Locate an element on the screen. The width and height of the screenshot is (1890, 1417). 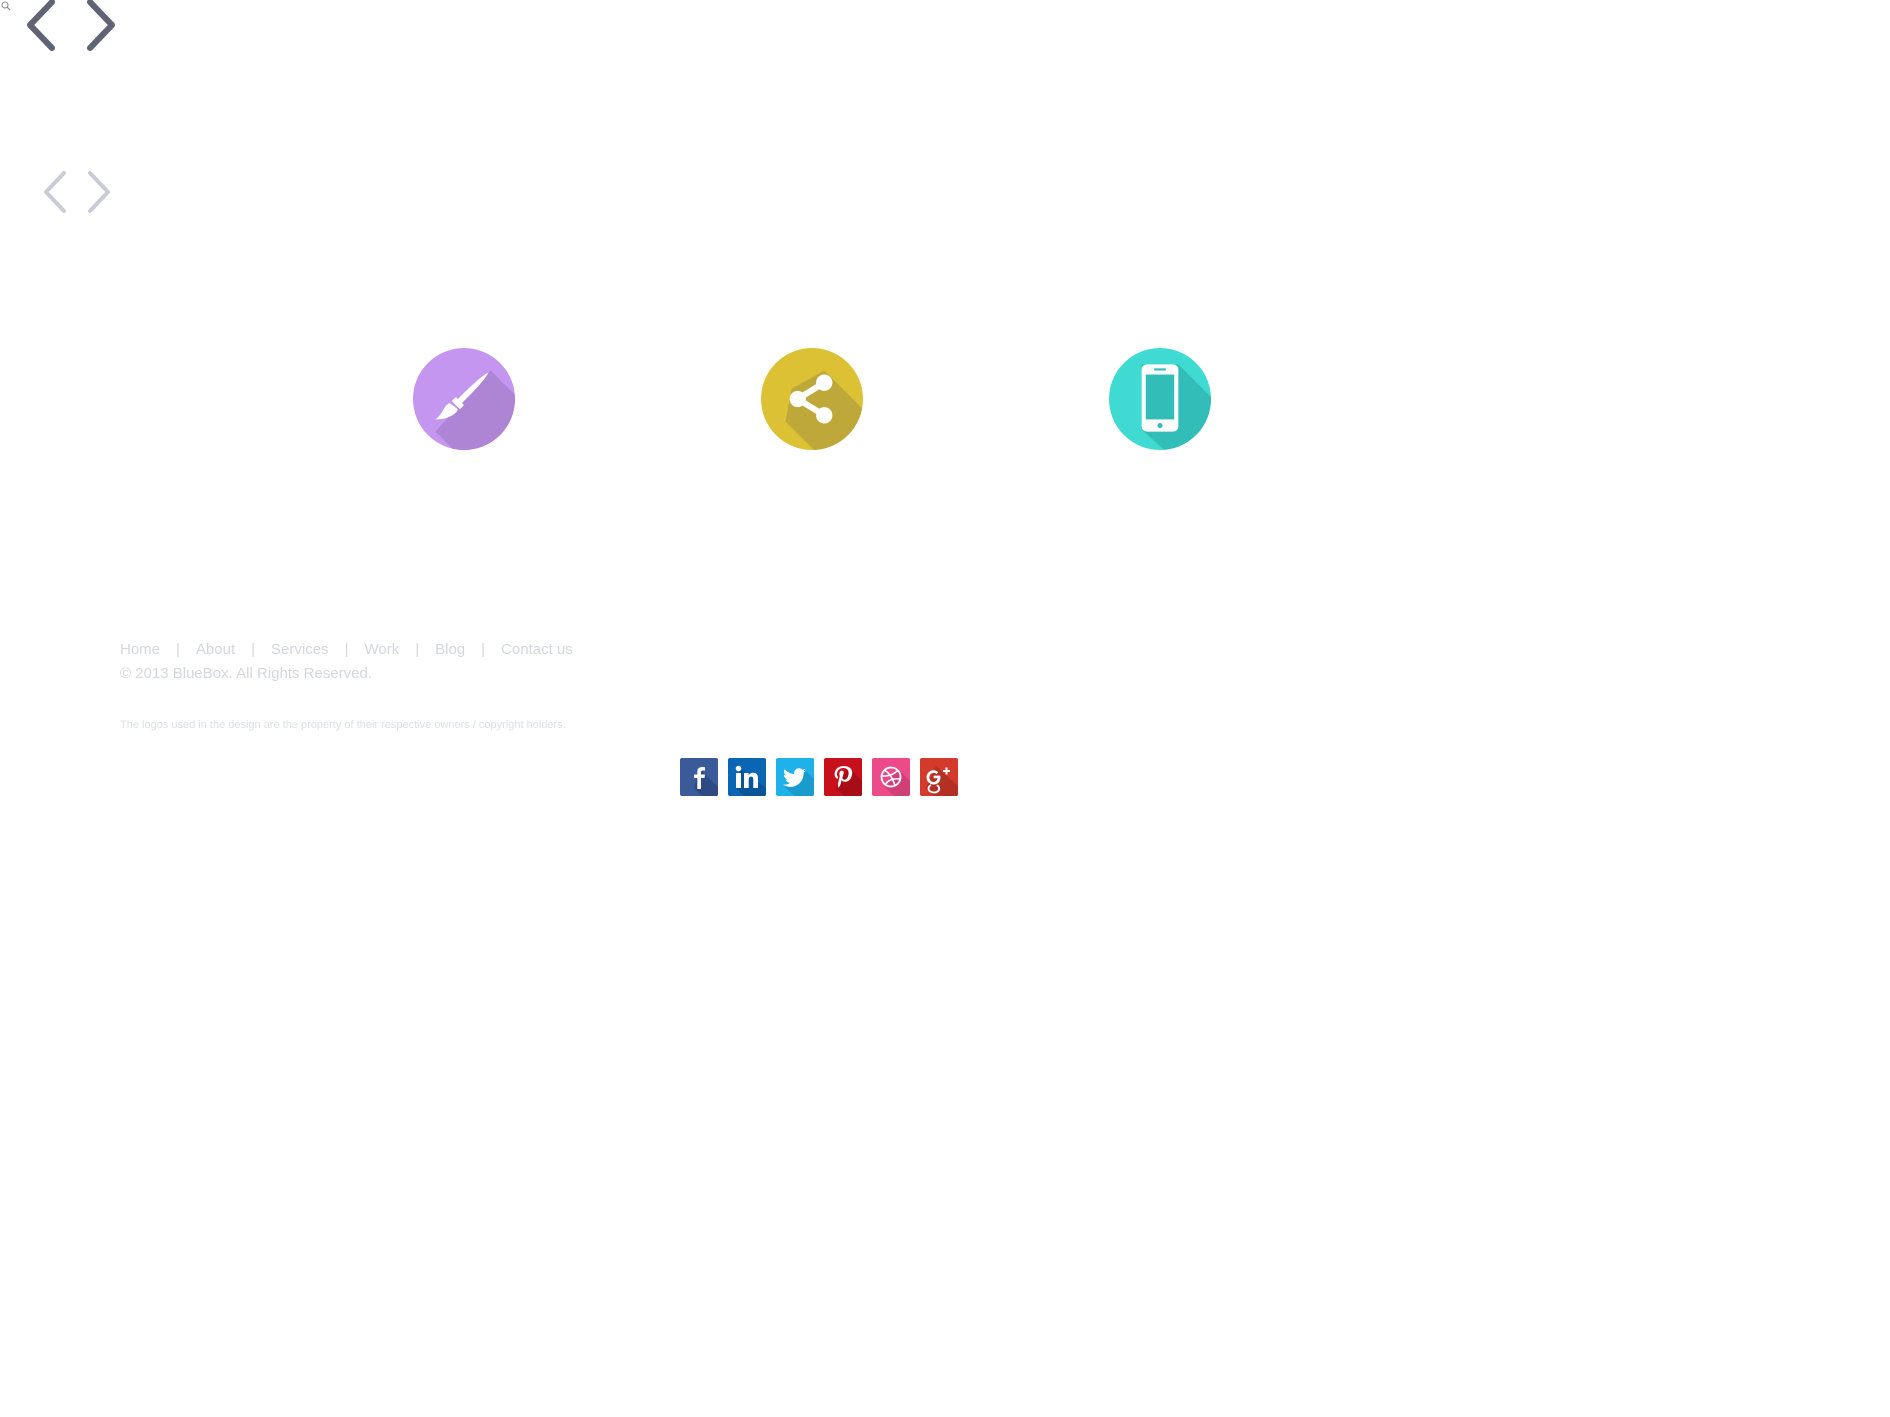
copyright-text: © 2013 BlueBox. All Rights Reserved. is located at coordinates (246, 673).